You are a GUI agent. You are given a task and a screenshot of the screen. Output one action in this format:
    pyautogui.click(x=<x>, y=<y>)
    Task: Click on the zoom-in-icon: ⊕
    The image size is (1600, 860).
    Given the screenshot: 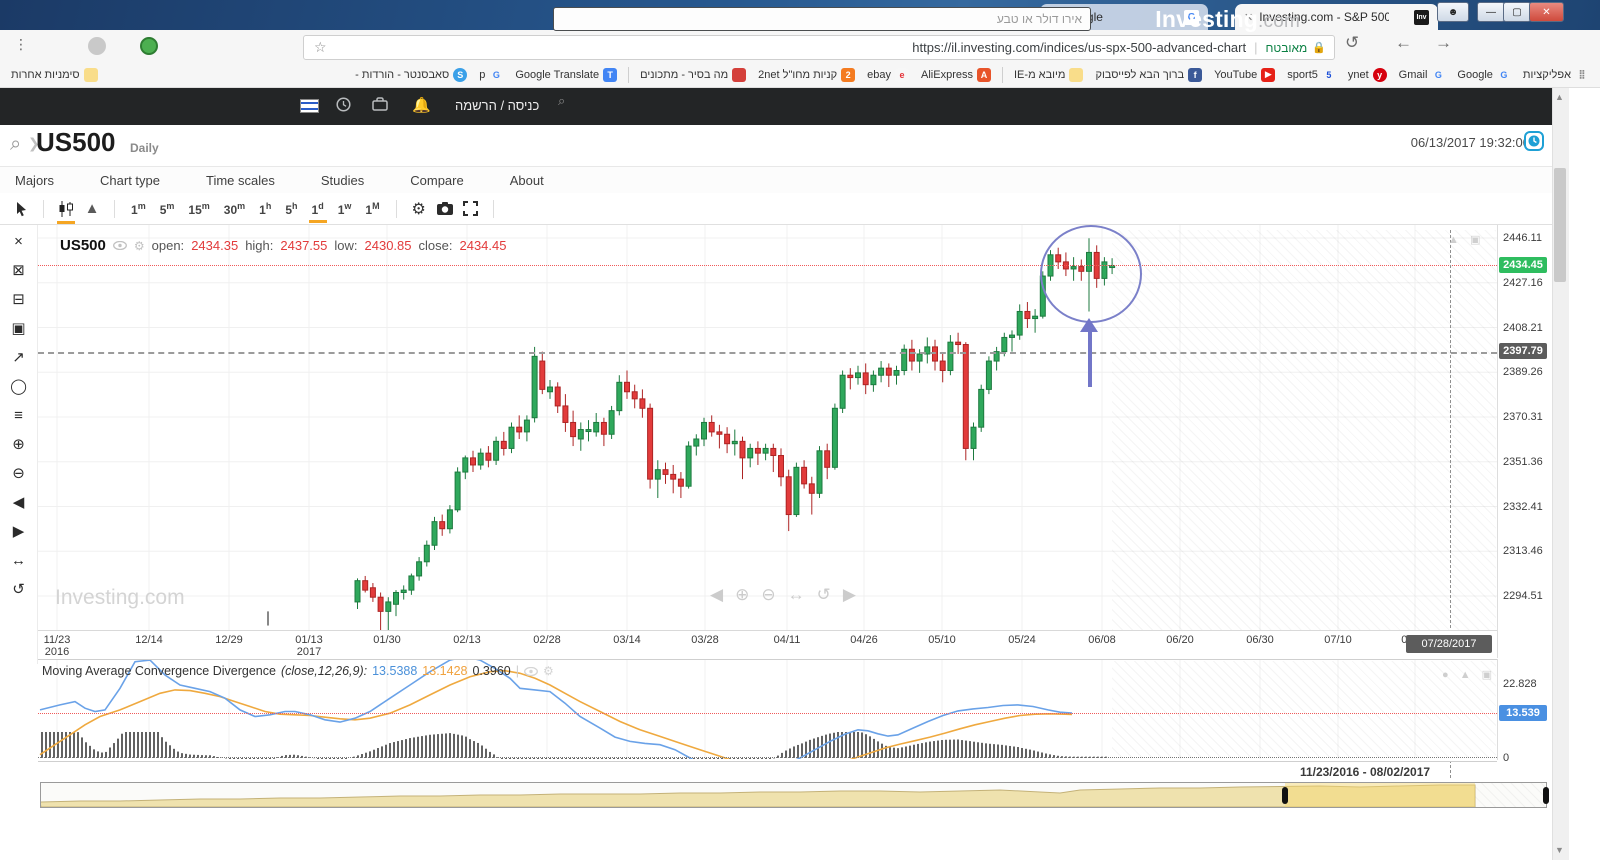 What is the action you would take?
    pyautogui.click(x=19, y=444)
    